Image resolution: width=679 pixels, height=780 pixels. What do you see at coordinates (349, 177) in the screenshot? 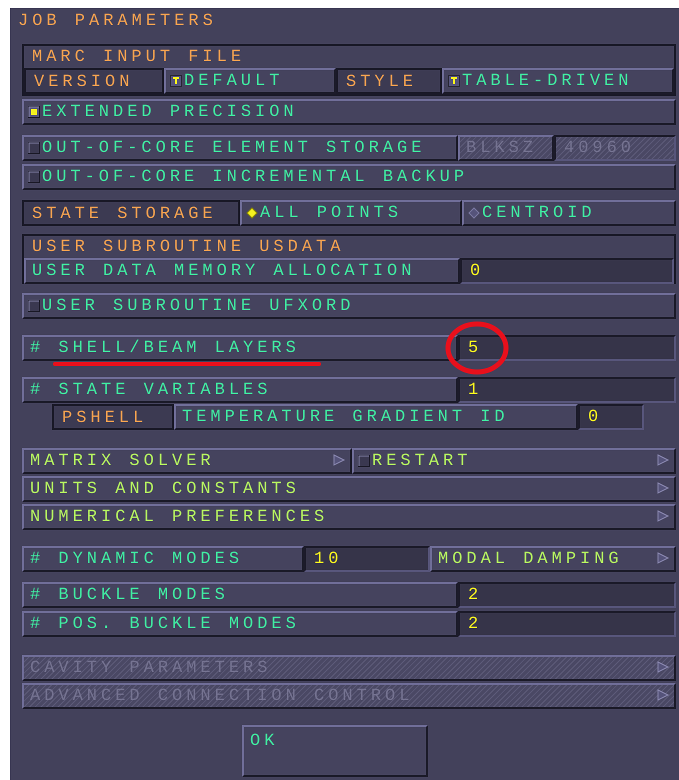
I see `checkbox-button: OUT-OF-CORE INCREMENTAL BACKUP` at bounding box center [349, 177].